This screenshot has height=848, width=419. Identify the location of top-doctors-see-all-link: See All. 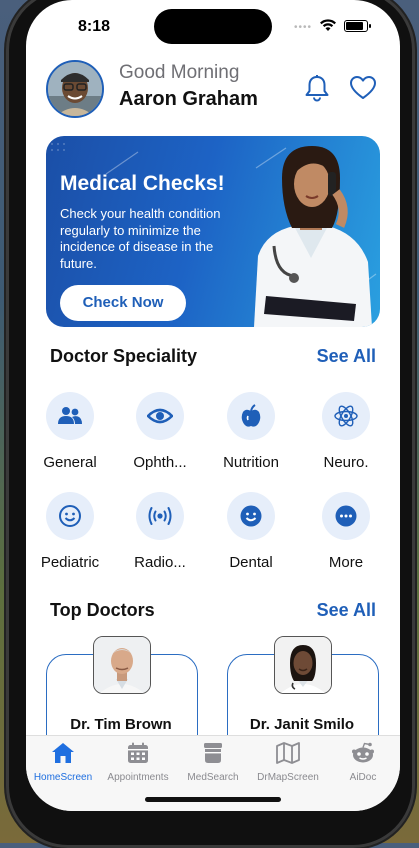
(346, 610).